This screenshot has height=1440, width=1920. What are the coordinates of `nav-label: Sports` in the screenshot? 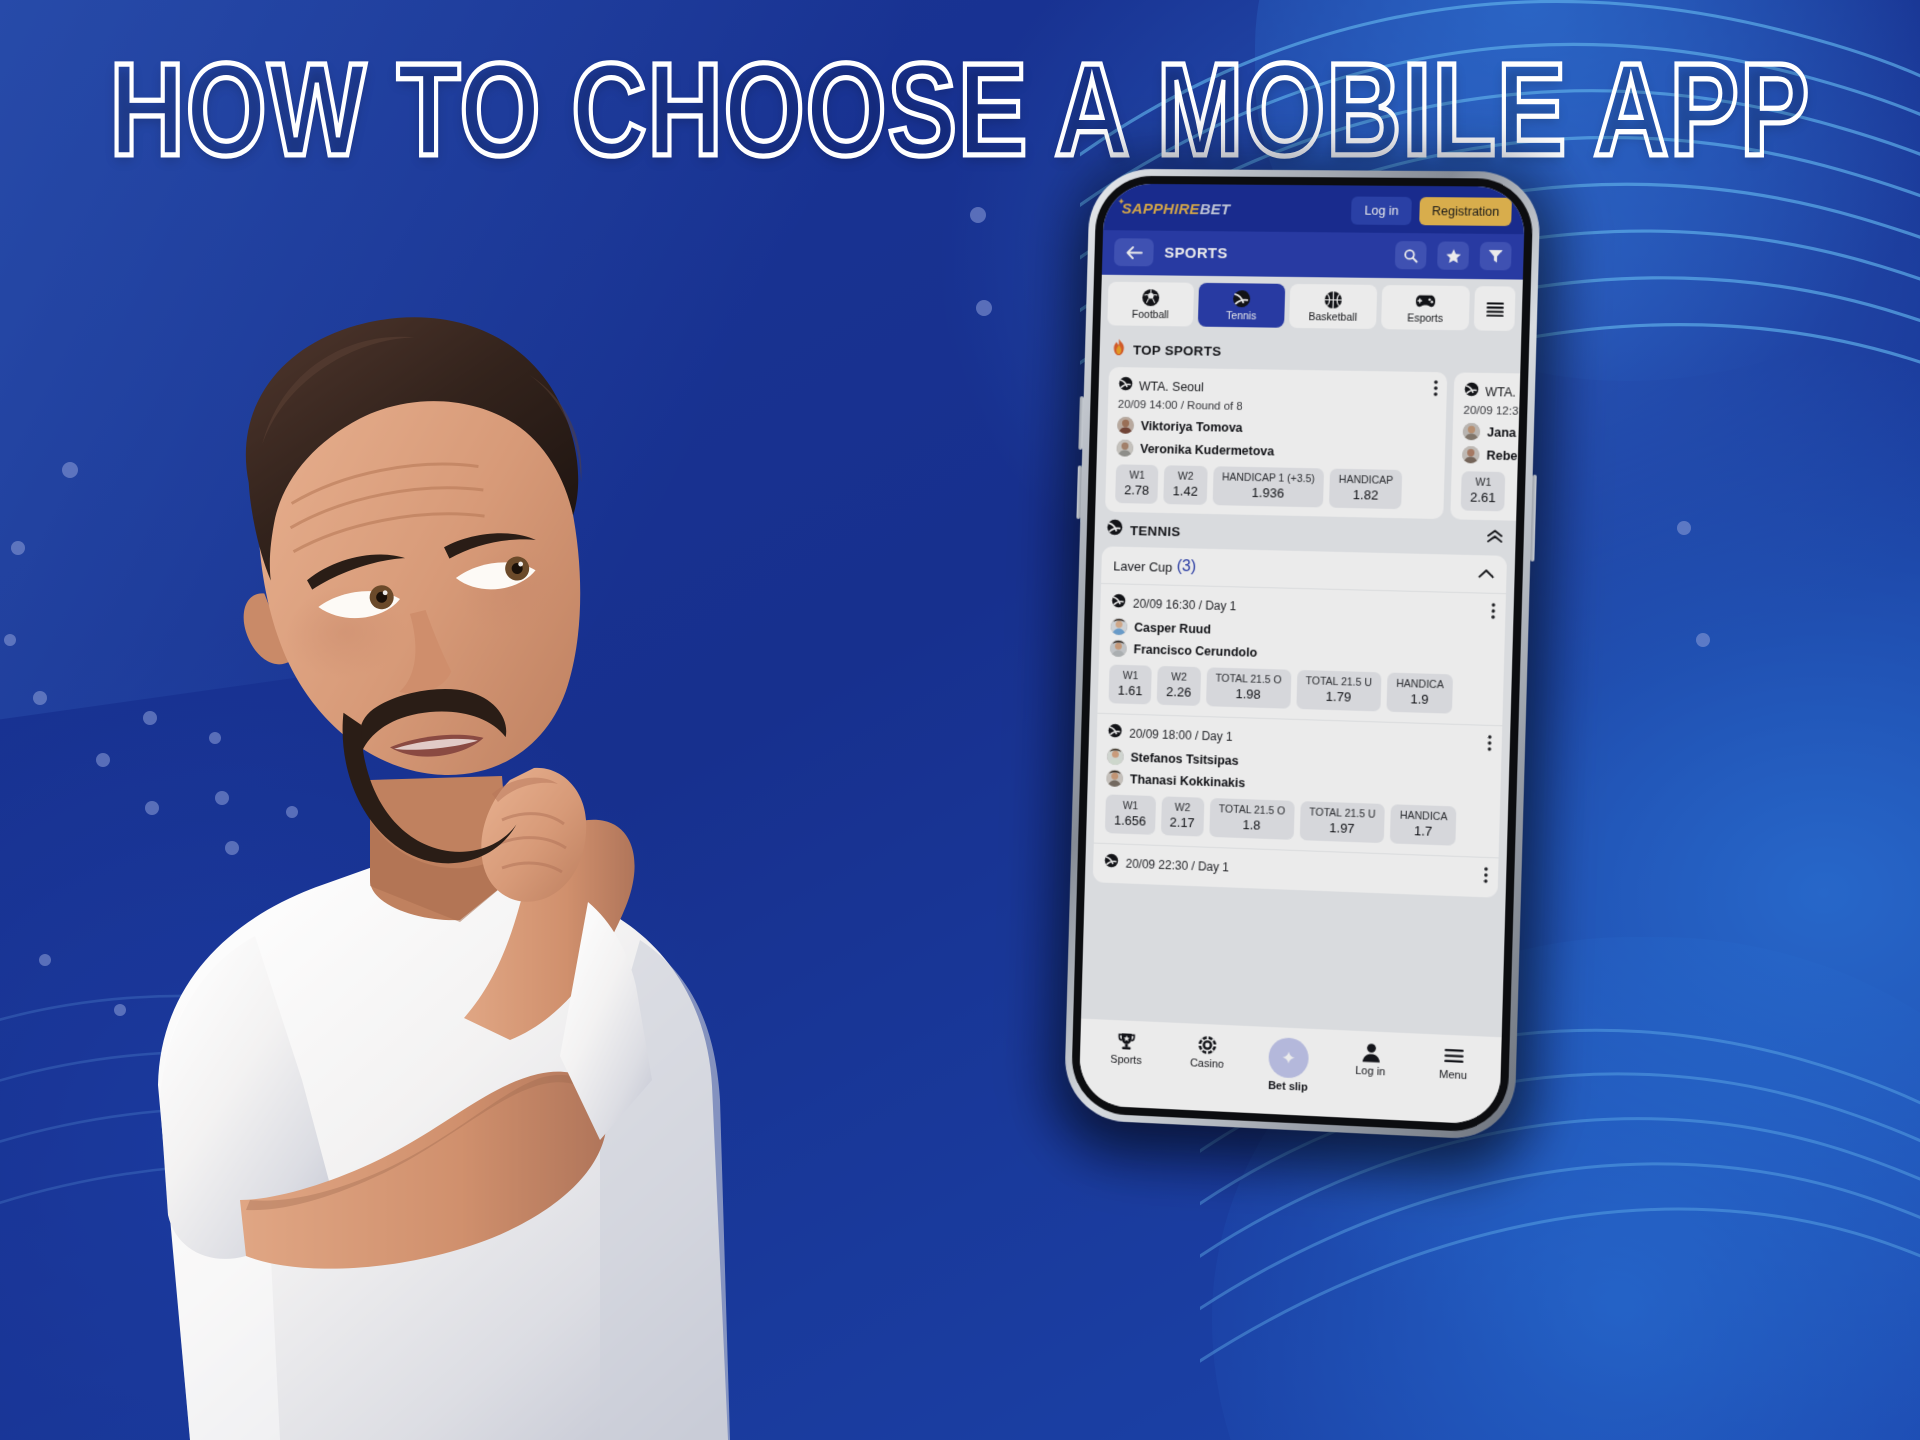 It's located at (1126, 1060).